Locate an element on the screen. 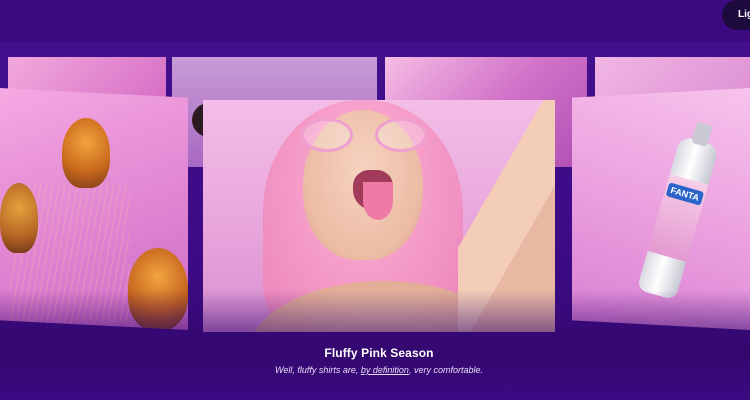  definition-link: by definition is located at coordinates (385, 370).